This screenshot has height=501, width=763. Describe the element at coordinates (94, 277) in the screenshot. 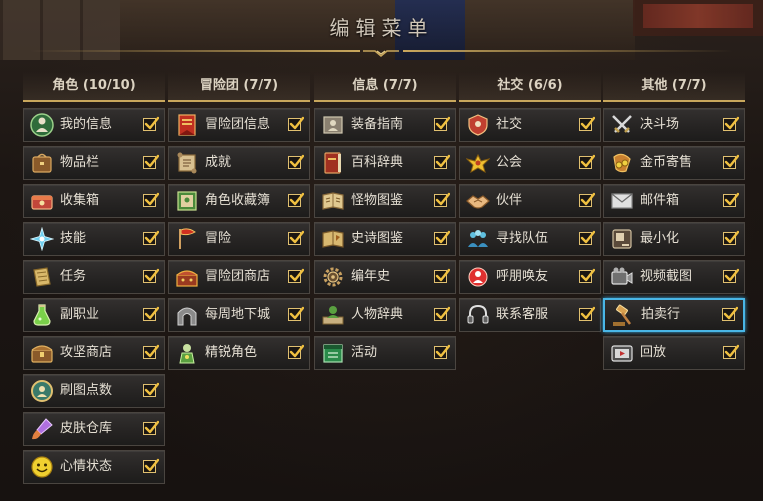

I see `menu-item: 任务` at that location.